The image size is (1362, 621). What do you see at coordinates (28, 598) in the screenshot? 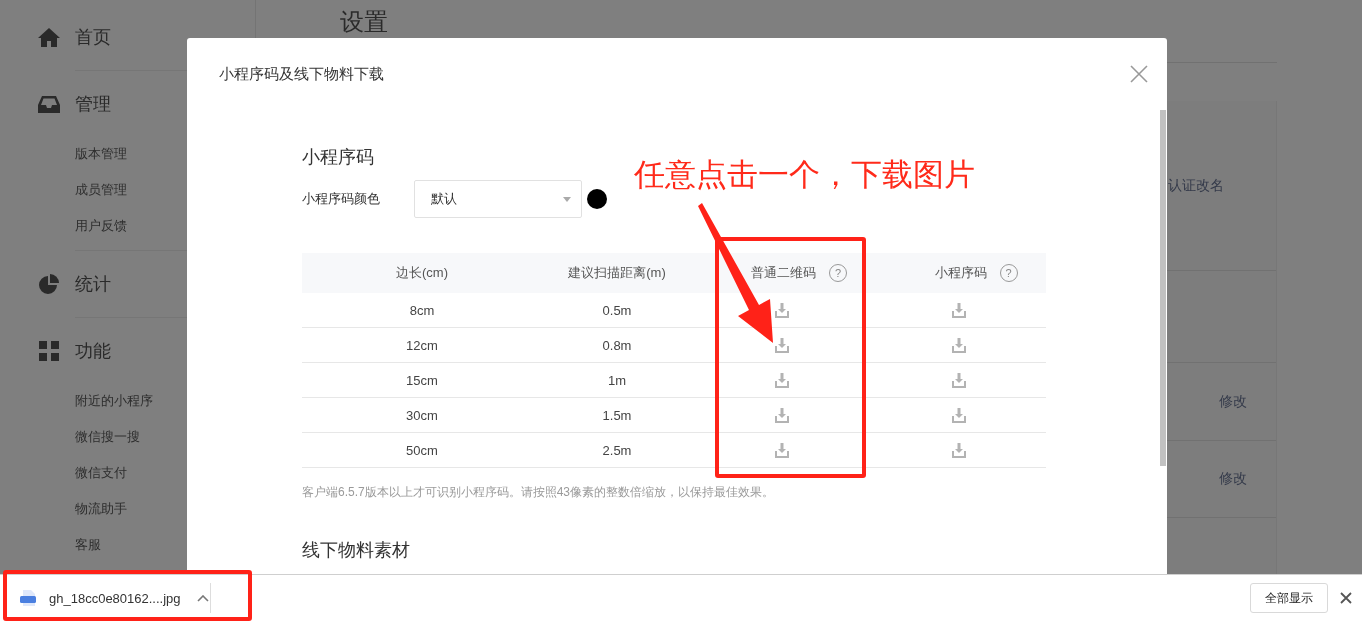
I see `image-file-icon` at bounding box center [28, 598].